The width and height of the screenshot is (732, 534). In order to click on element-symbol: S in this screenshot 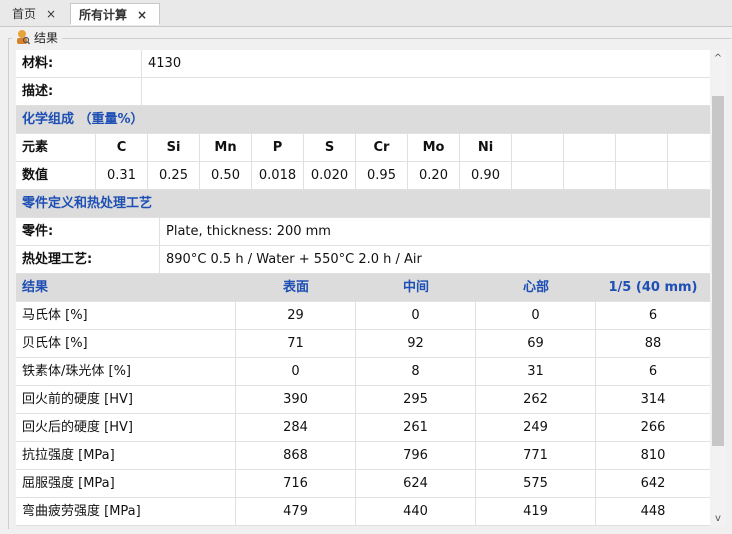, I will do `click(330, 147)`.